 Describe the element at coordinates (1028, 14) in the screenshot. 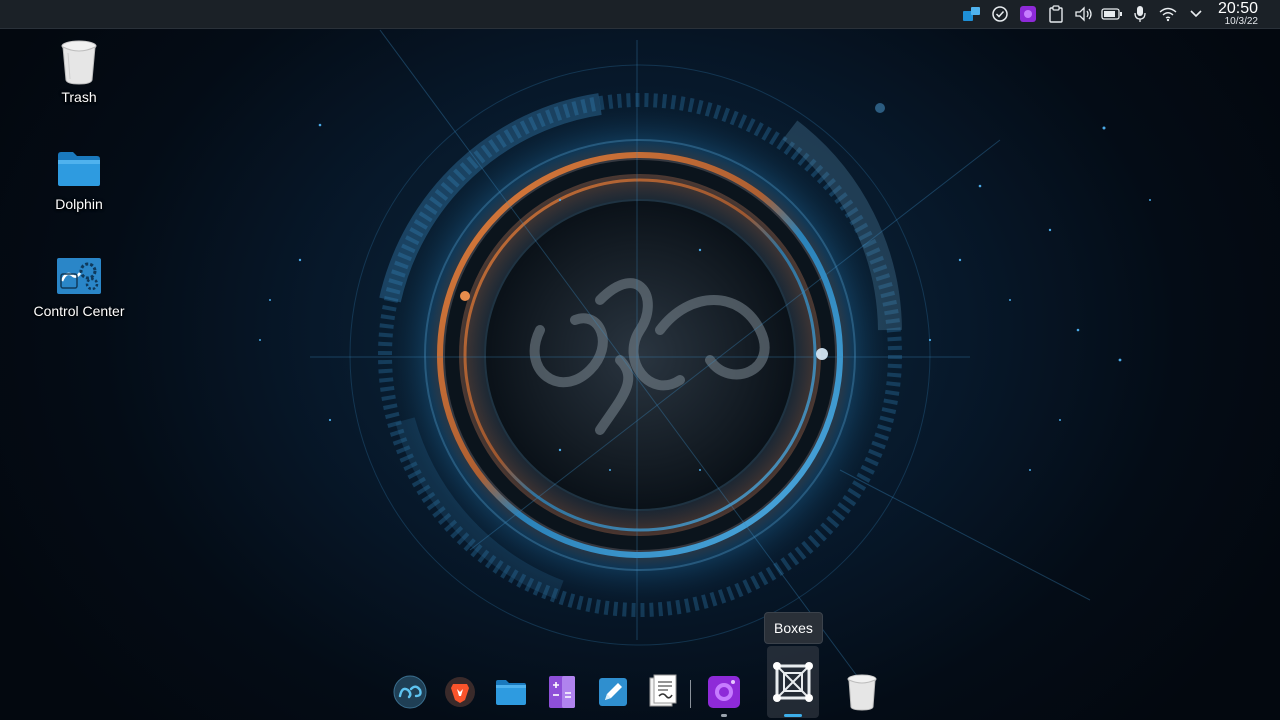

I see `boxes-tray-icon` at that location.